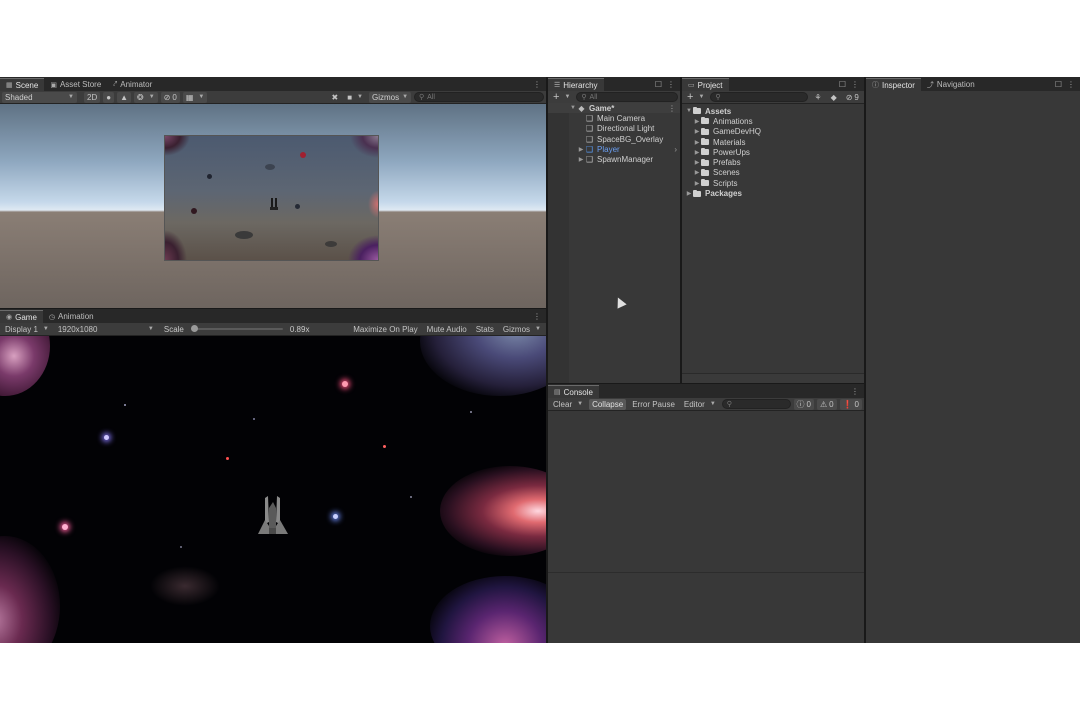 Image resolution: width=1080 pixels, height=720 pixels. What do you see at coordinates (677, 149) in the screenshot?
I see `open-prefab-icon: ›` at bounding box center [677, 149].